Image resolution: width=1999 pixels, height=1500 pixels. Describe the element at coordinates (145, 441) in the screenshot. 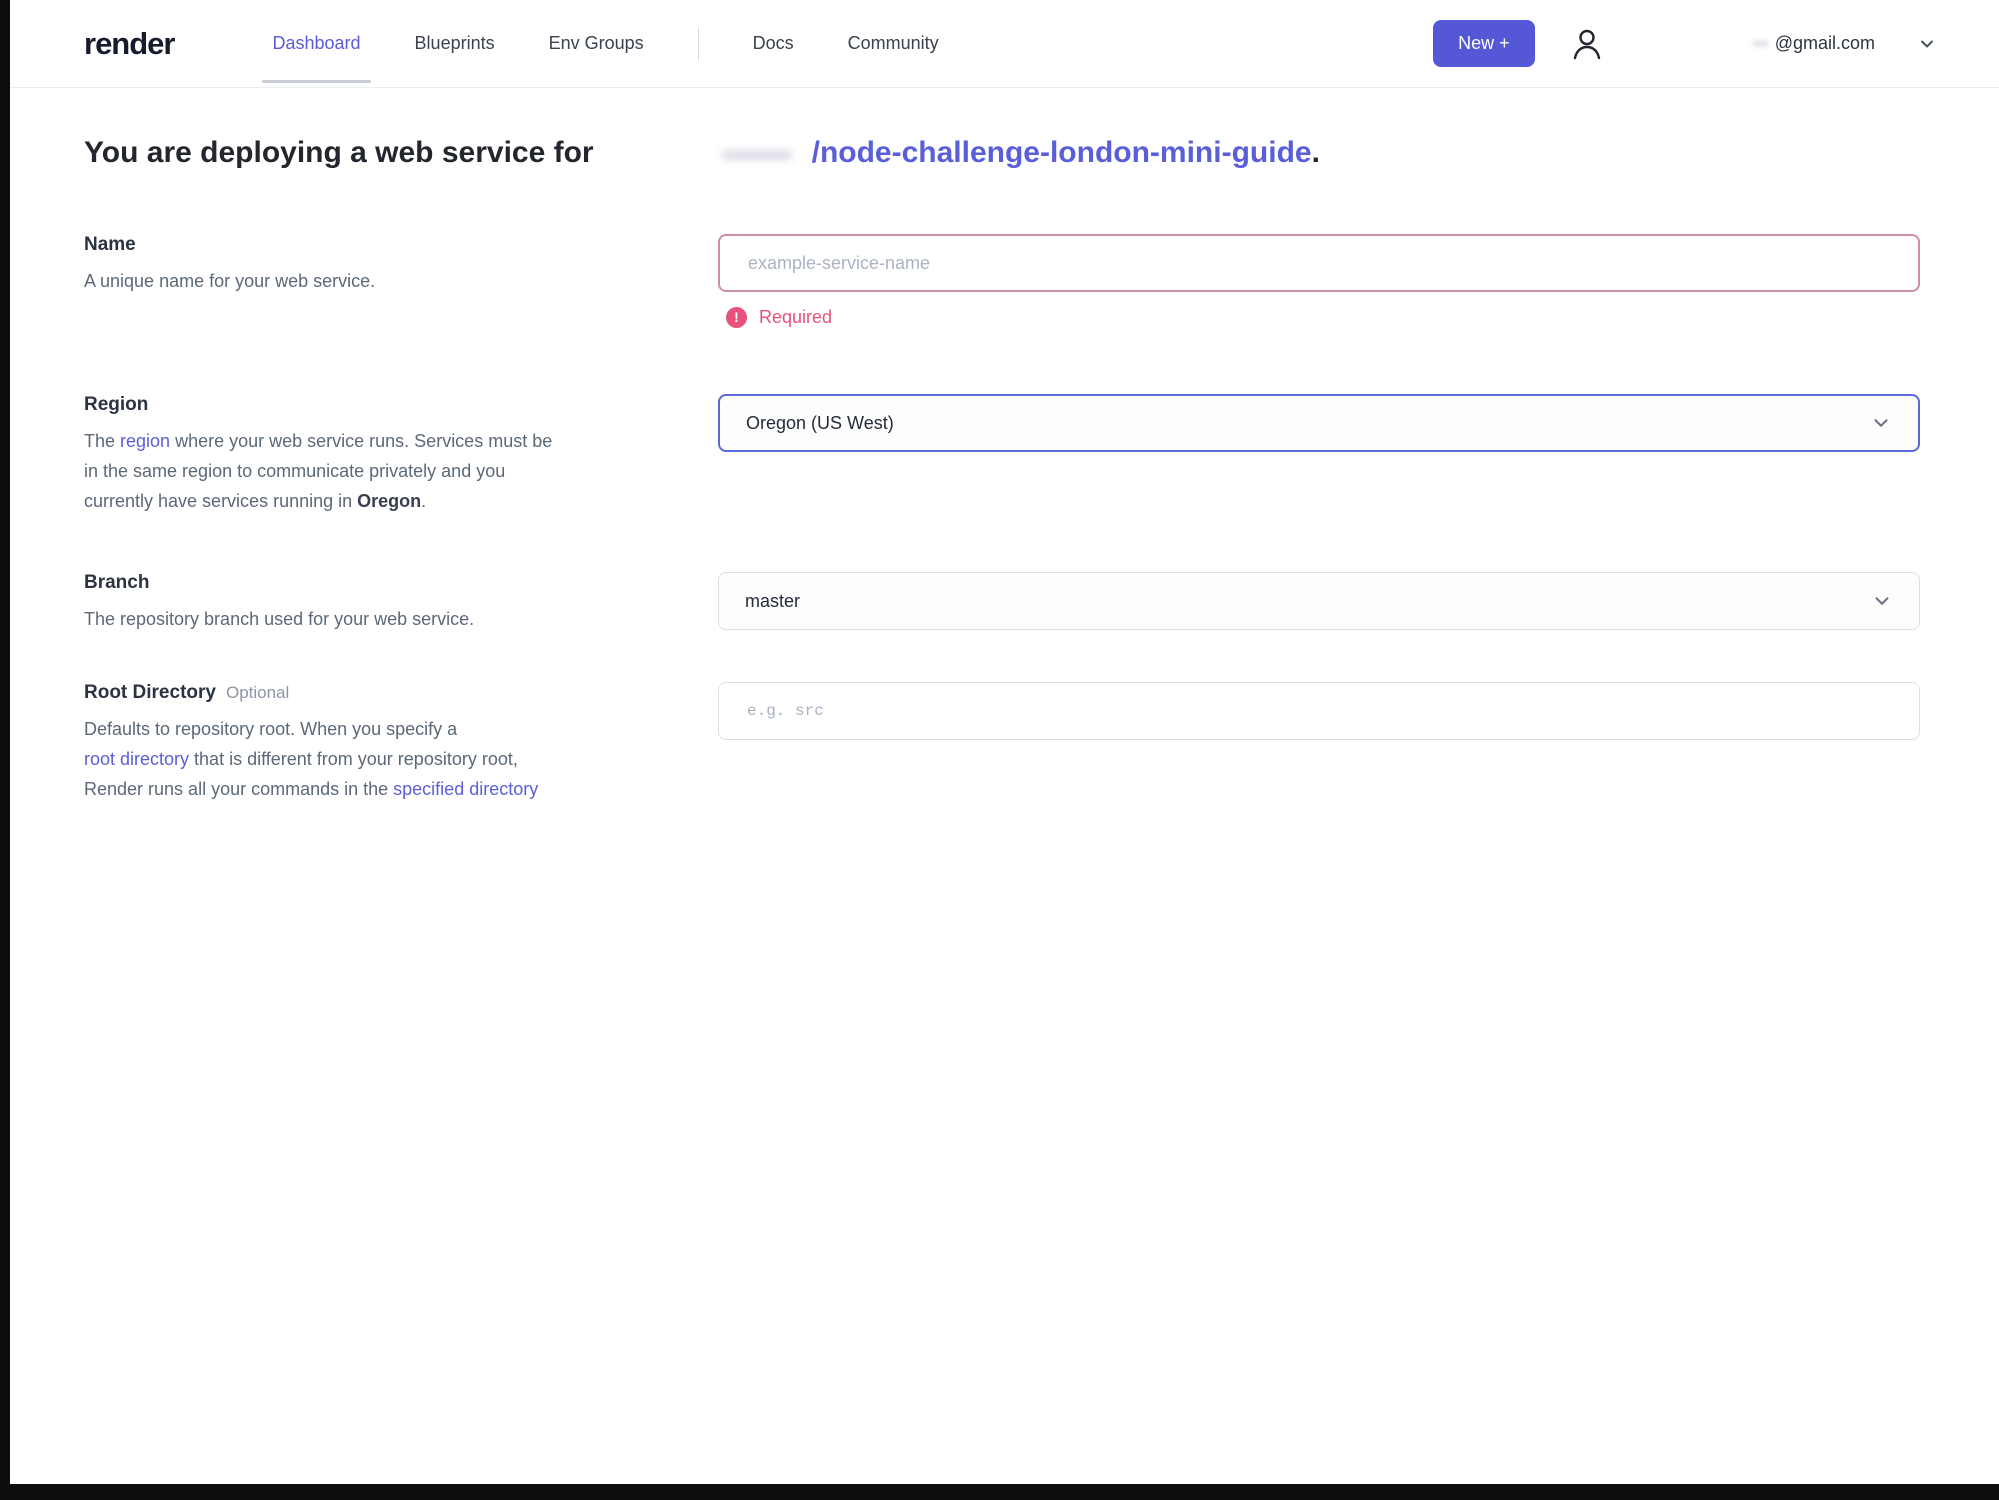

I see `region-docs-link: region` at that location.